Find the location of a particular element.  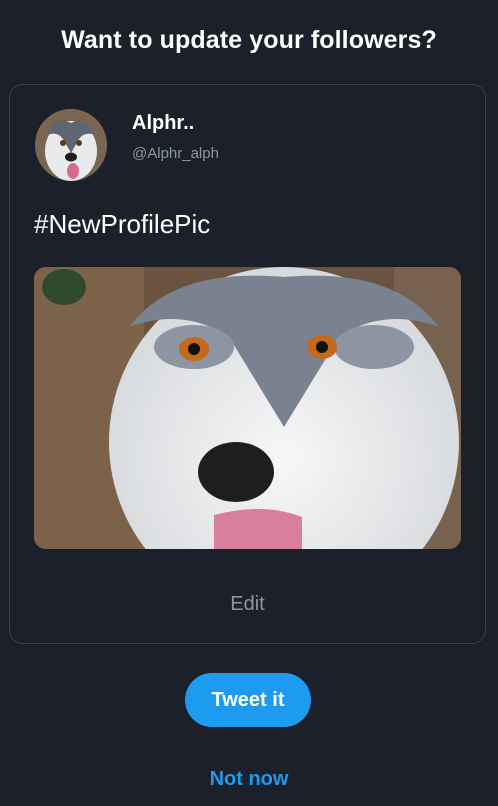

profile-name: Alphr.. is located at coordinates (163, 123).